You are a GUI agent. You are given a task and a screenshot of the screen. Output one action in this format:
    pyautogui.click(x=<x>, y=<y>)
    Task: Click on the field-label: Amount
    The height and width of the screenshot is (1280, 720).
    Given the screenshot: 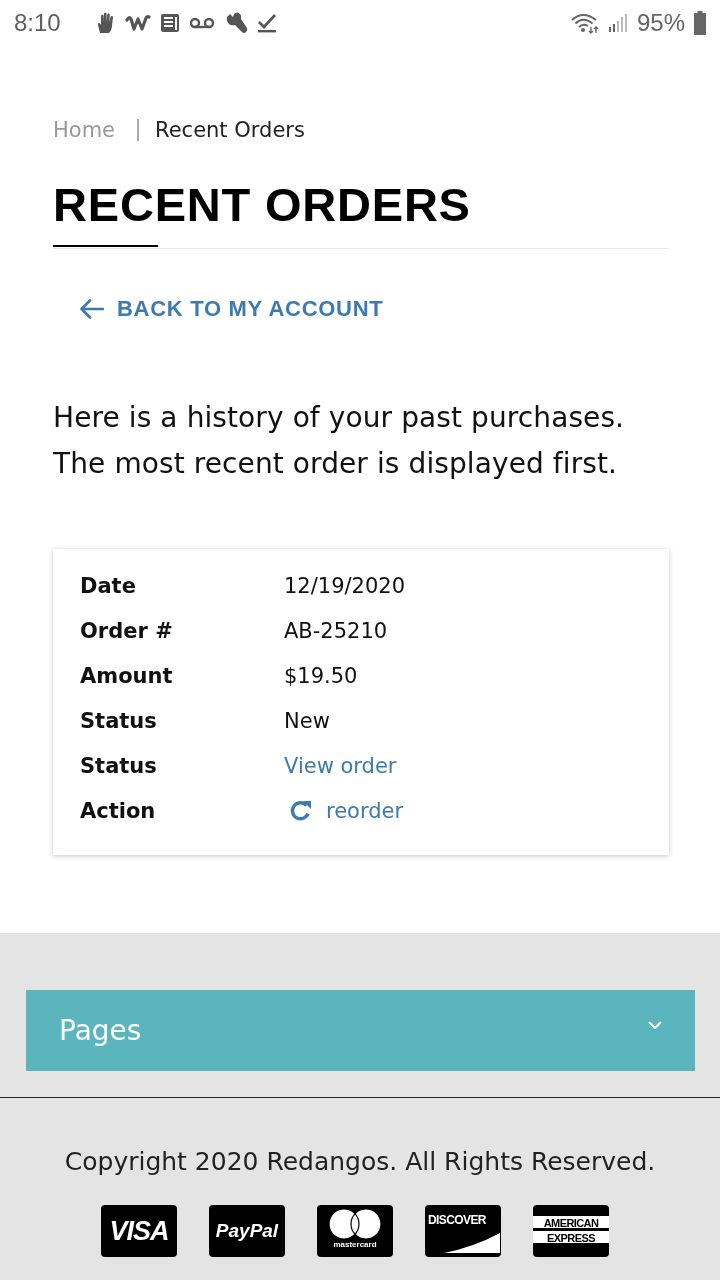 What is the action you would take?
    pyautogui.click(x=127, y=676)
    